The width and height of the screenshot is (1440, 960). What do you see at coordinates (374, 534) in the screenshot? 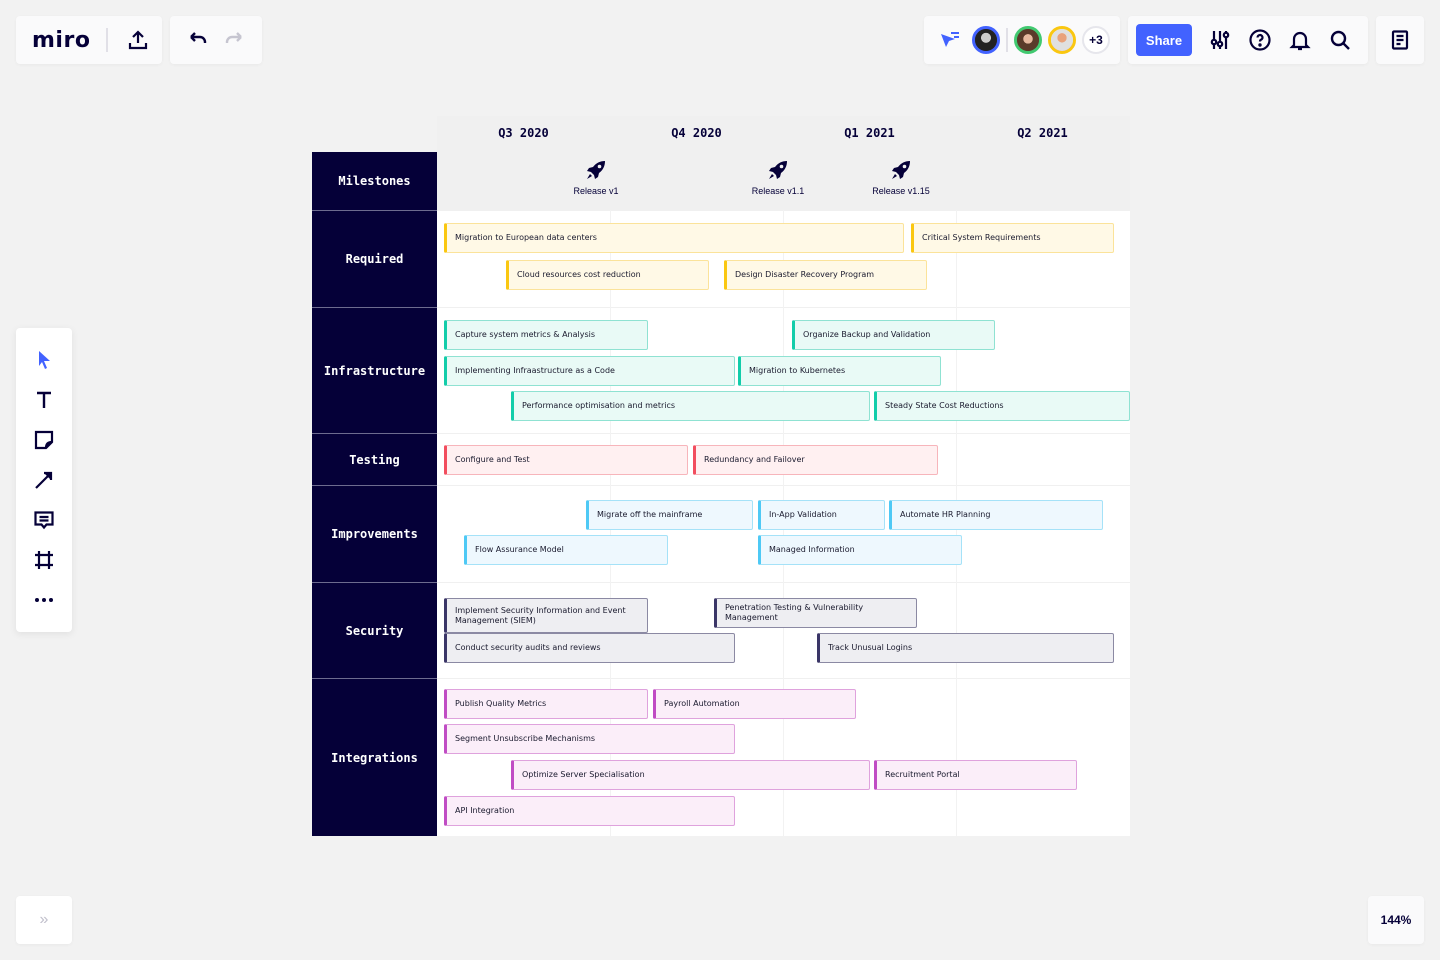
I see `lane-label-improvements: Improvements` at bounding box center [374, 534].